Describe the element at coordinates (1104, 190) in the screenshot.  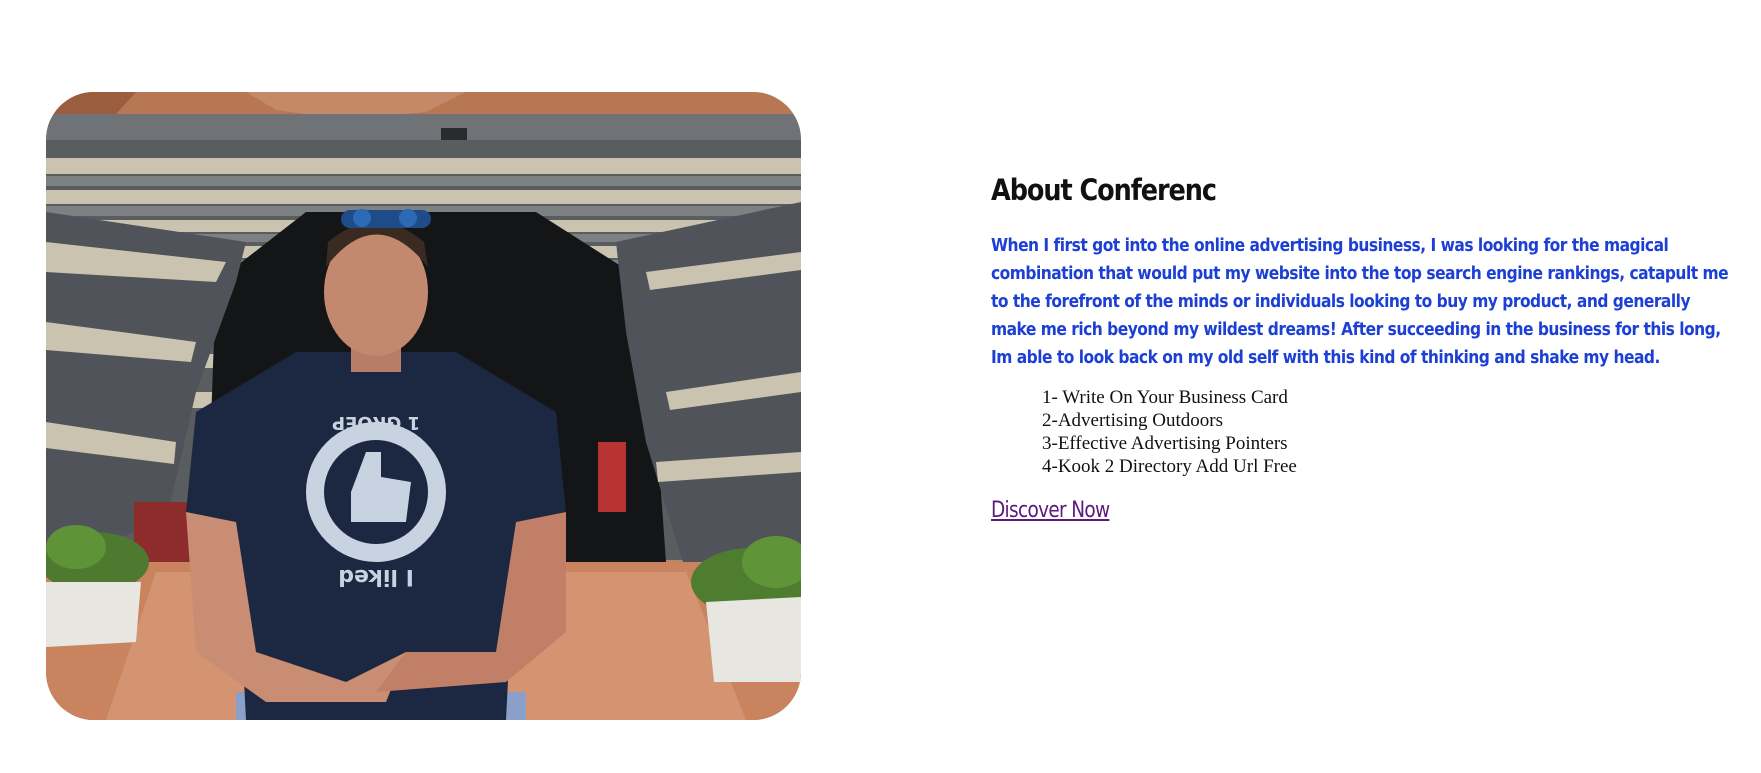
I see `about-title: About Conferenc` at that location.